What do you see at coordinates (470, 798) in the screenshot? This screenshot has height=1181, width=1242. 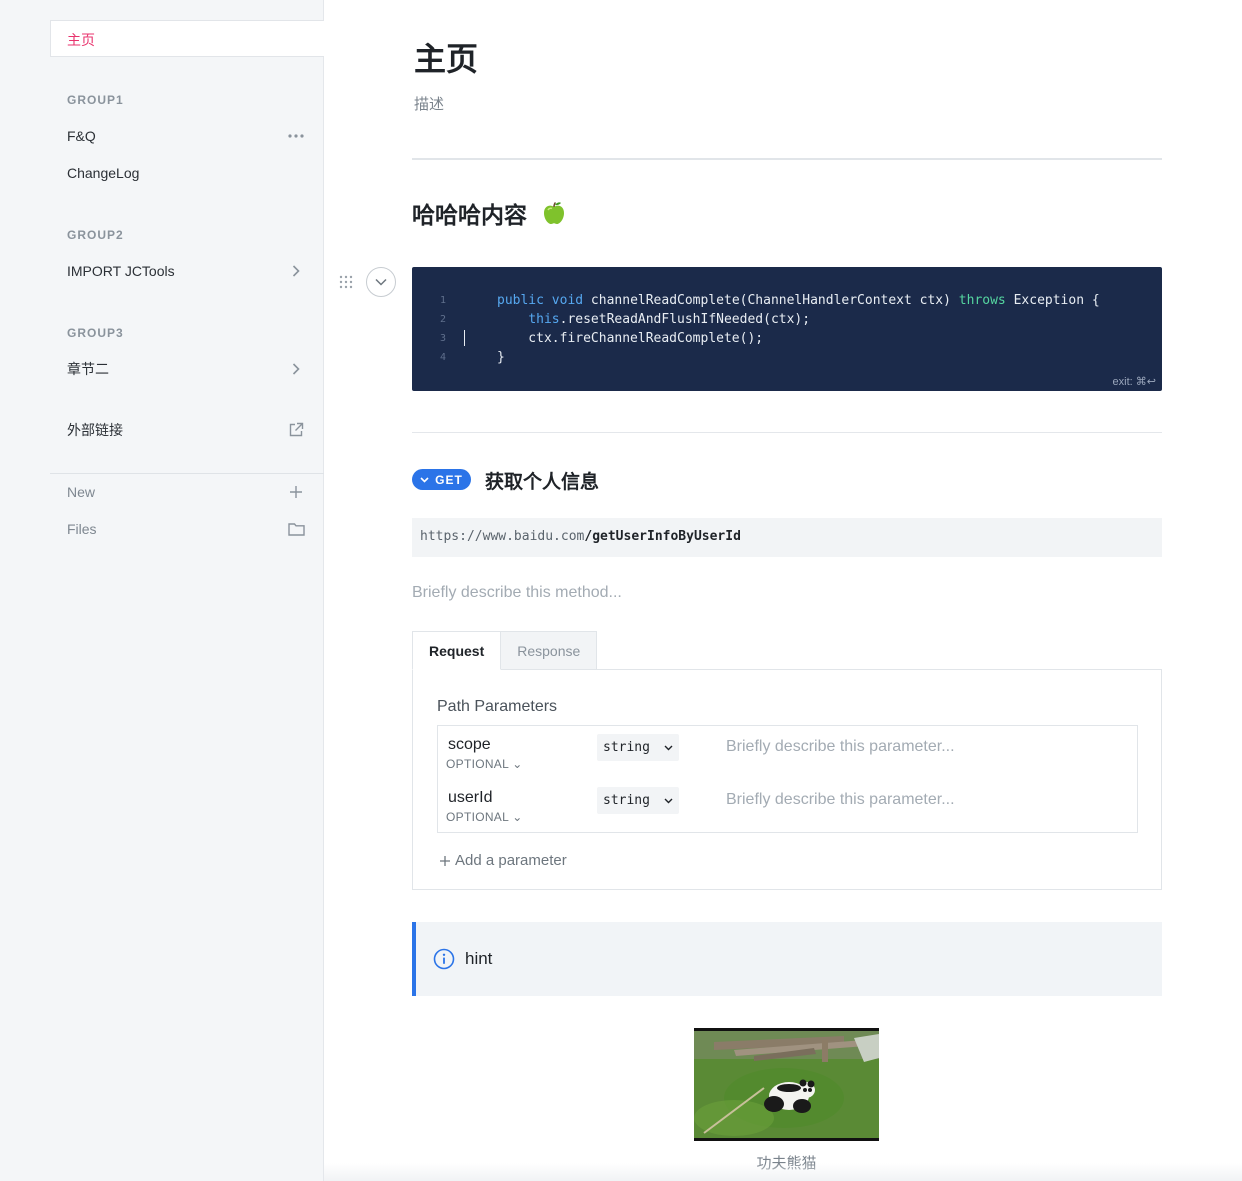 I see `parameter-name-input: userId` at bounding box center [470, 798].